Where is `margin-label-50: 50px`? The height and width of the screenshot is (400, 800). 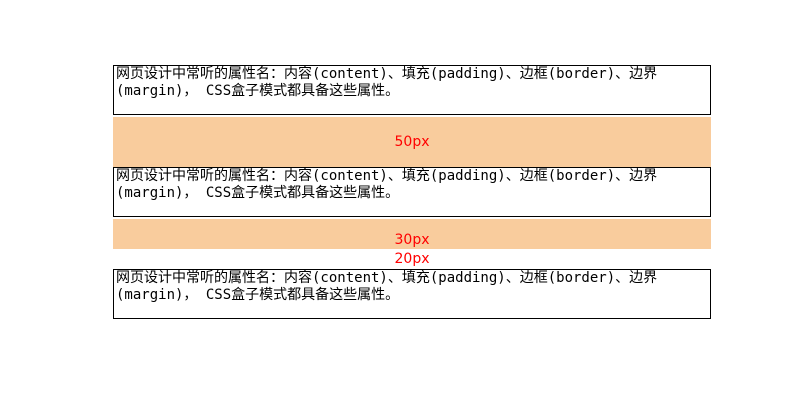
margin-label-50: 50px is located at coordinates (412, 142).